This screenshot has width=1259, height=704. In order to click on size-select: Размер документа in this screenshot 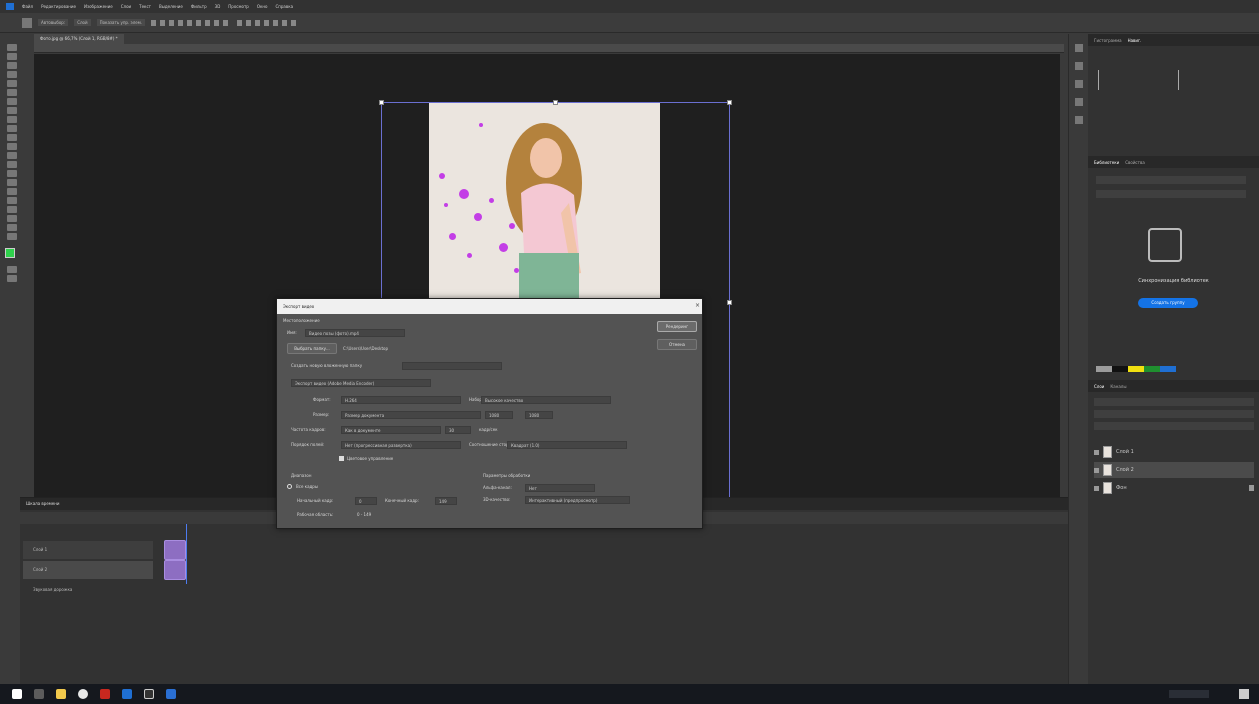, I will do `click(411, 415)`.